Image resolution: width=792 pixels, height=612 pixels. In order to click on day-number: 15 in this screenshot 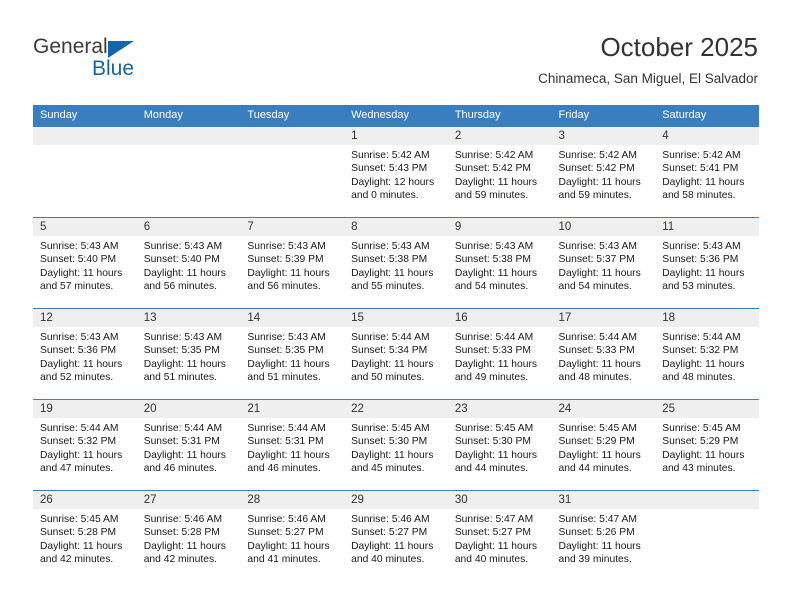, I will do `click(396, 318)`.